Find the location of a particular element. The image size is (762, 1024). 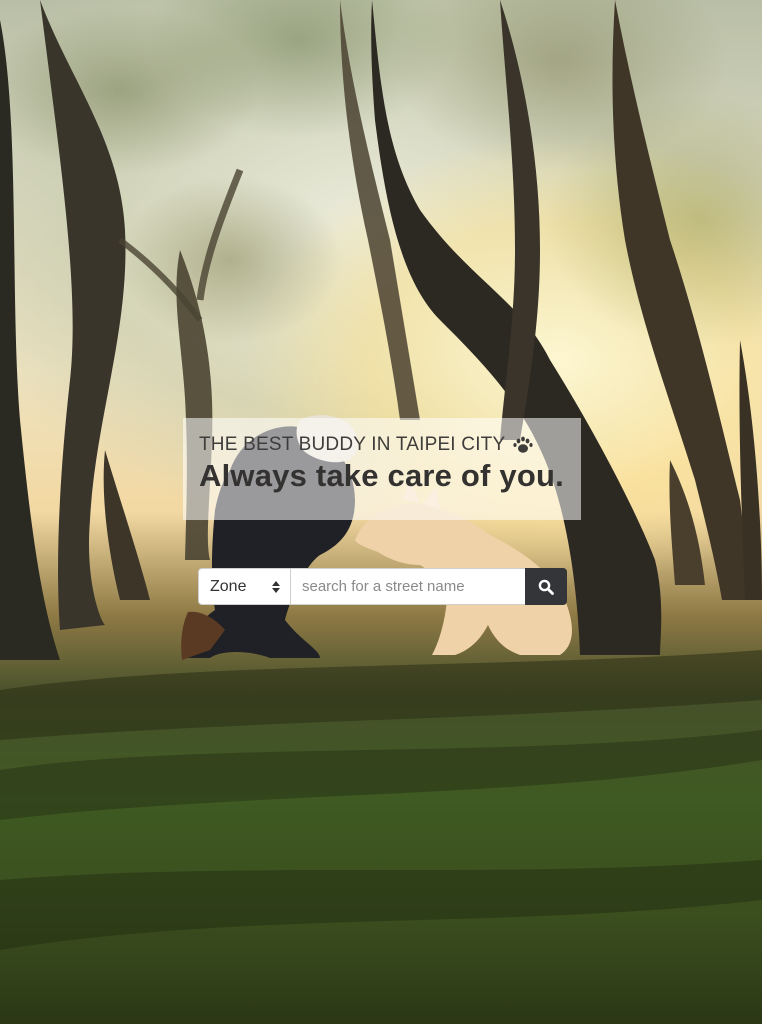

zone-select-label: Zone is located at coordinates (228, 586).